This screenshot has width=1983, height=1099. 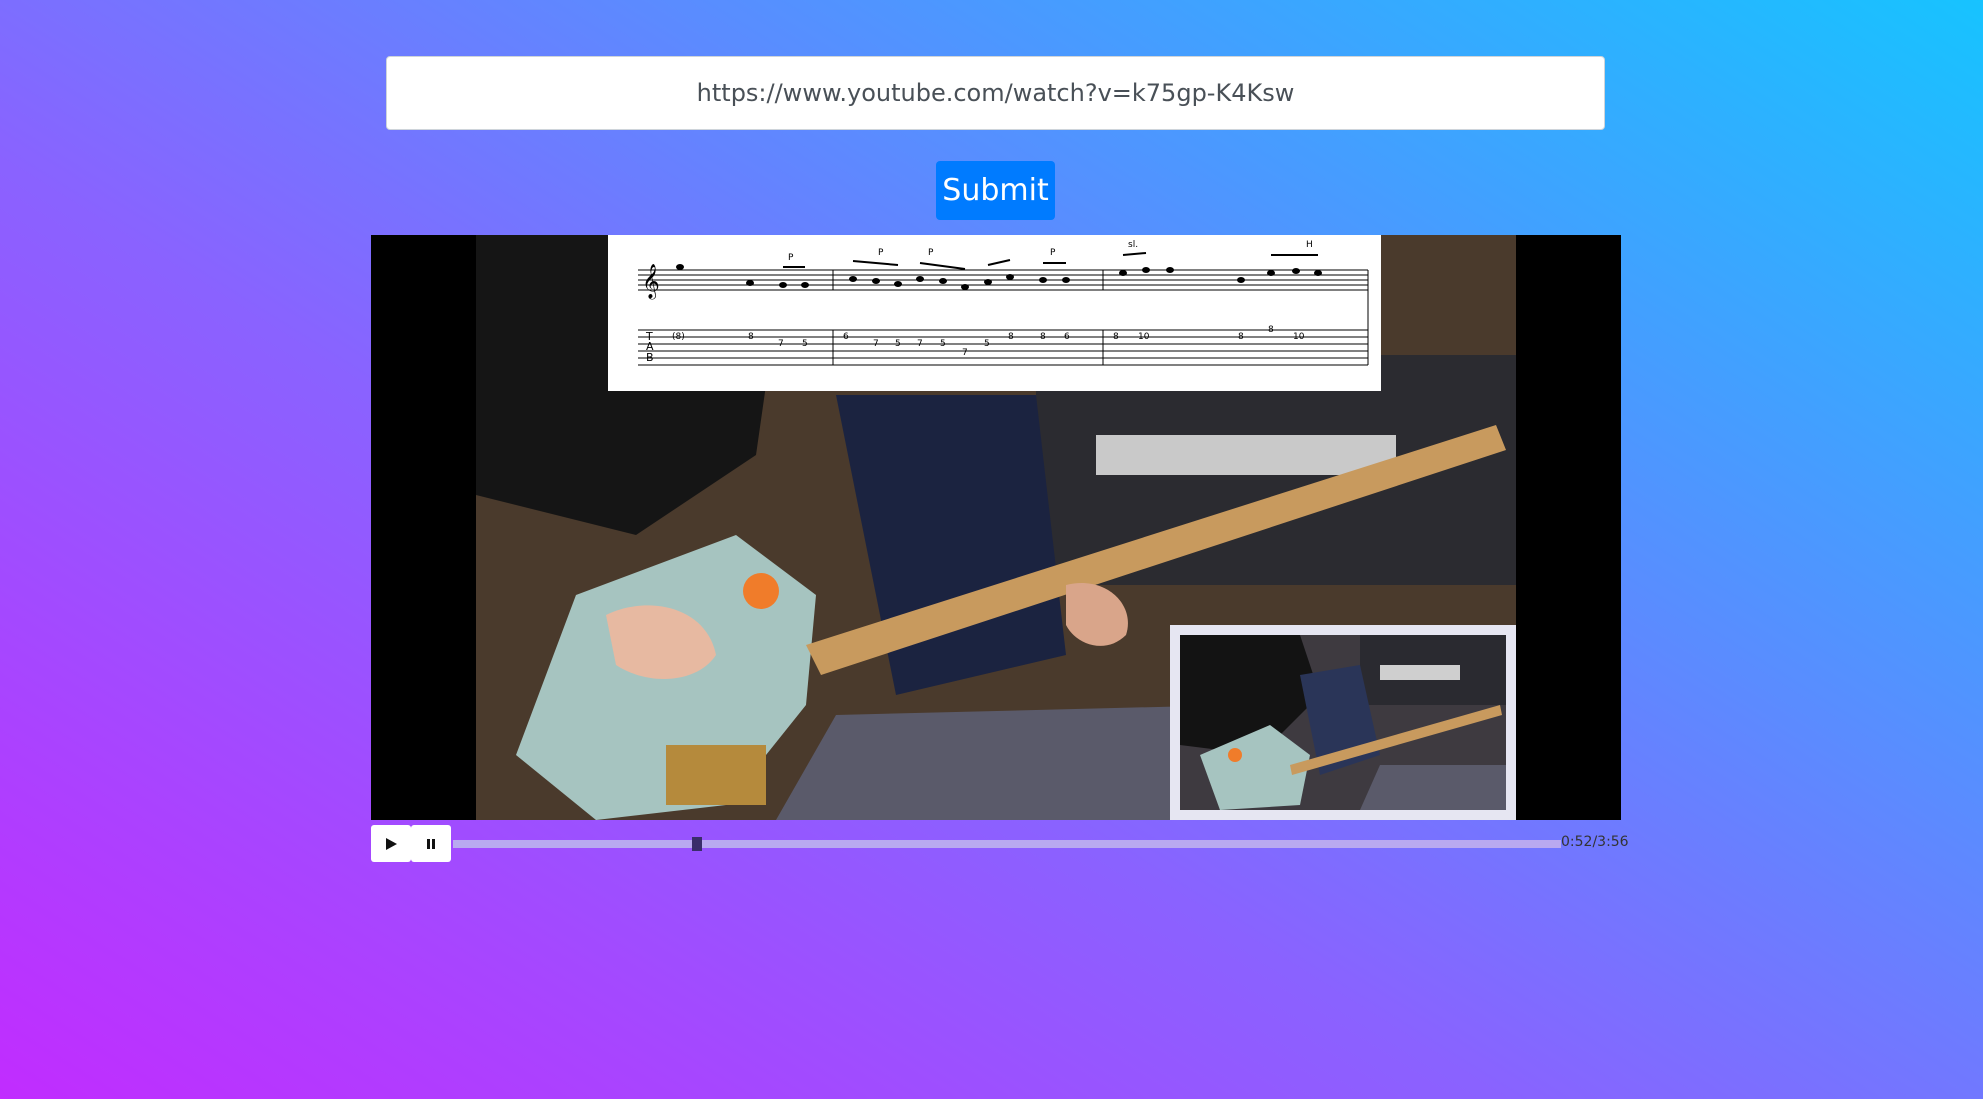 I want to click on player-controls: 0:52/3:56, so click(x=1000, y=844).